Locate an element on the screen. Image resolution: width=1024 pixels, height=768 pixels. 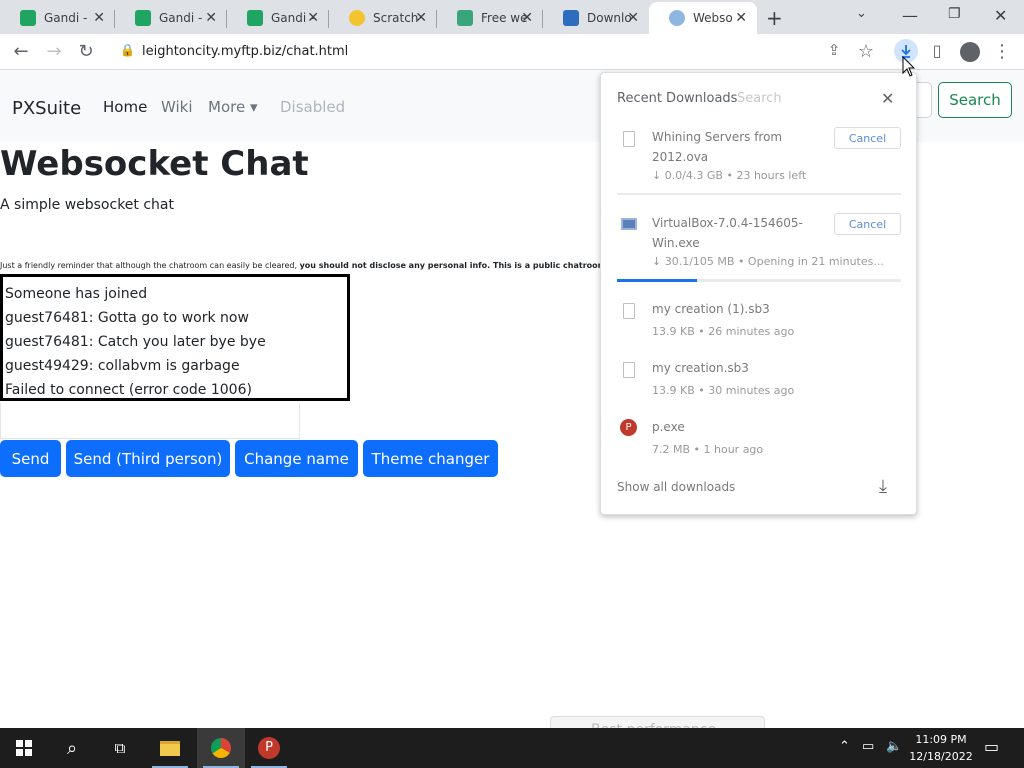
tab-search-icon: ⌄ is located at coordinates (861, 13).